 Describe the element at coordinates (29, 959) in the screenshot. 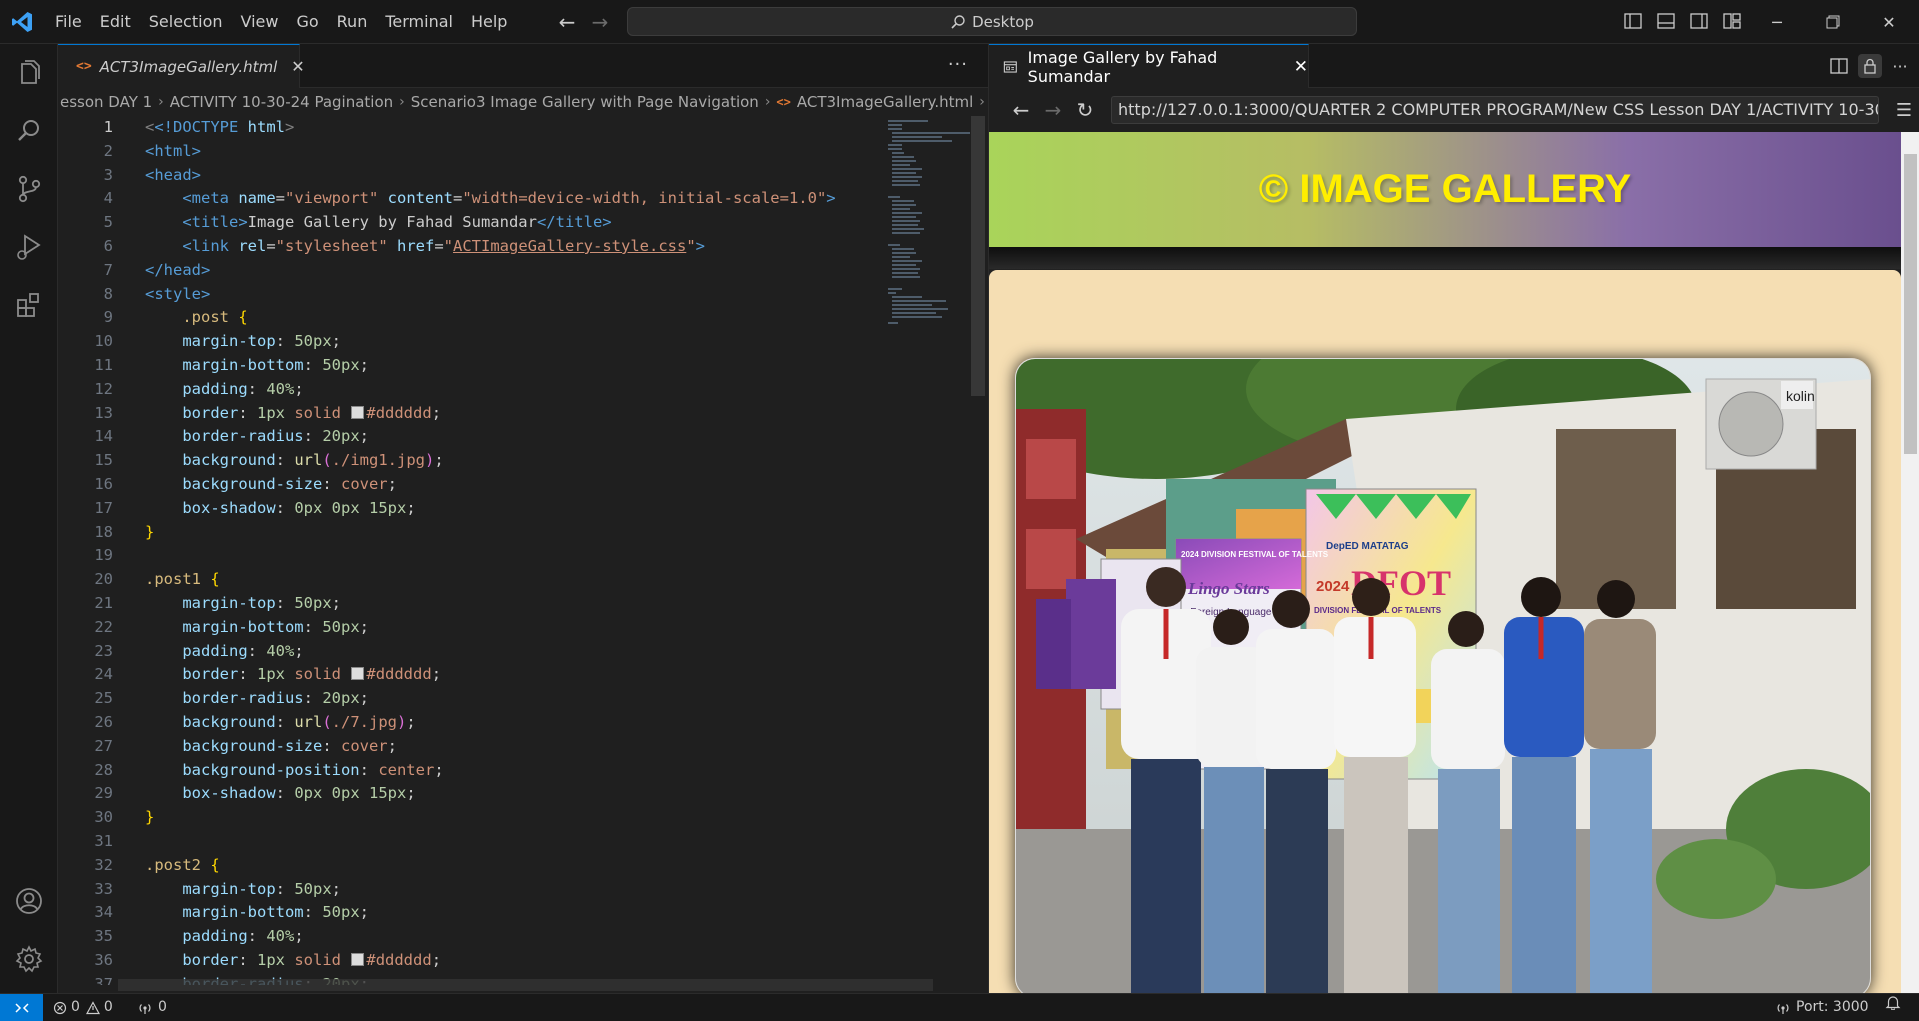

I see `manage-gear-icon` at that location.